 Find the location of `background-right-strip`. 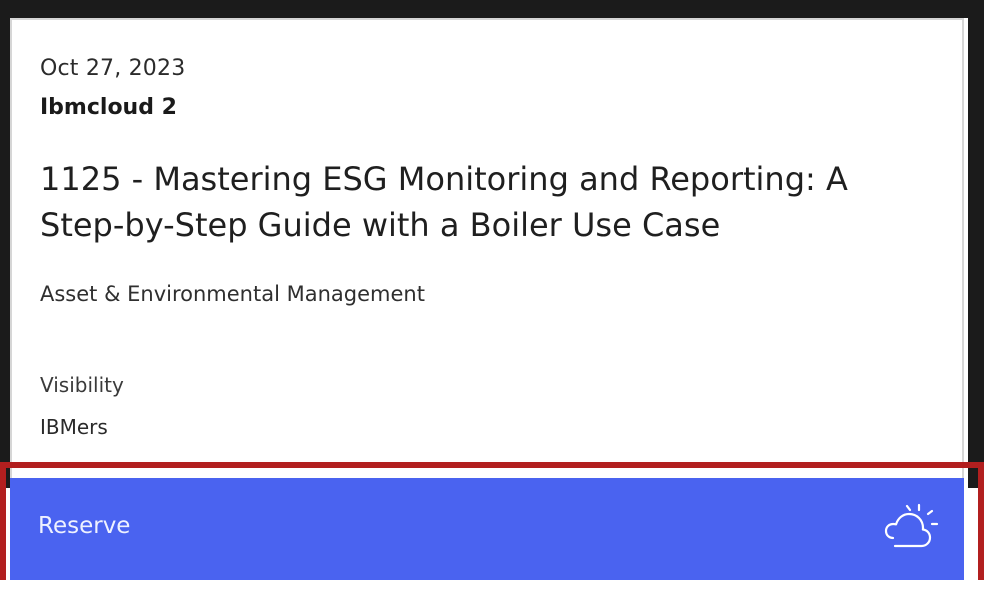

background-right-strip is located at coordinates (976, 253).